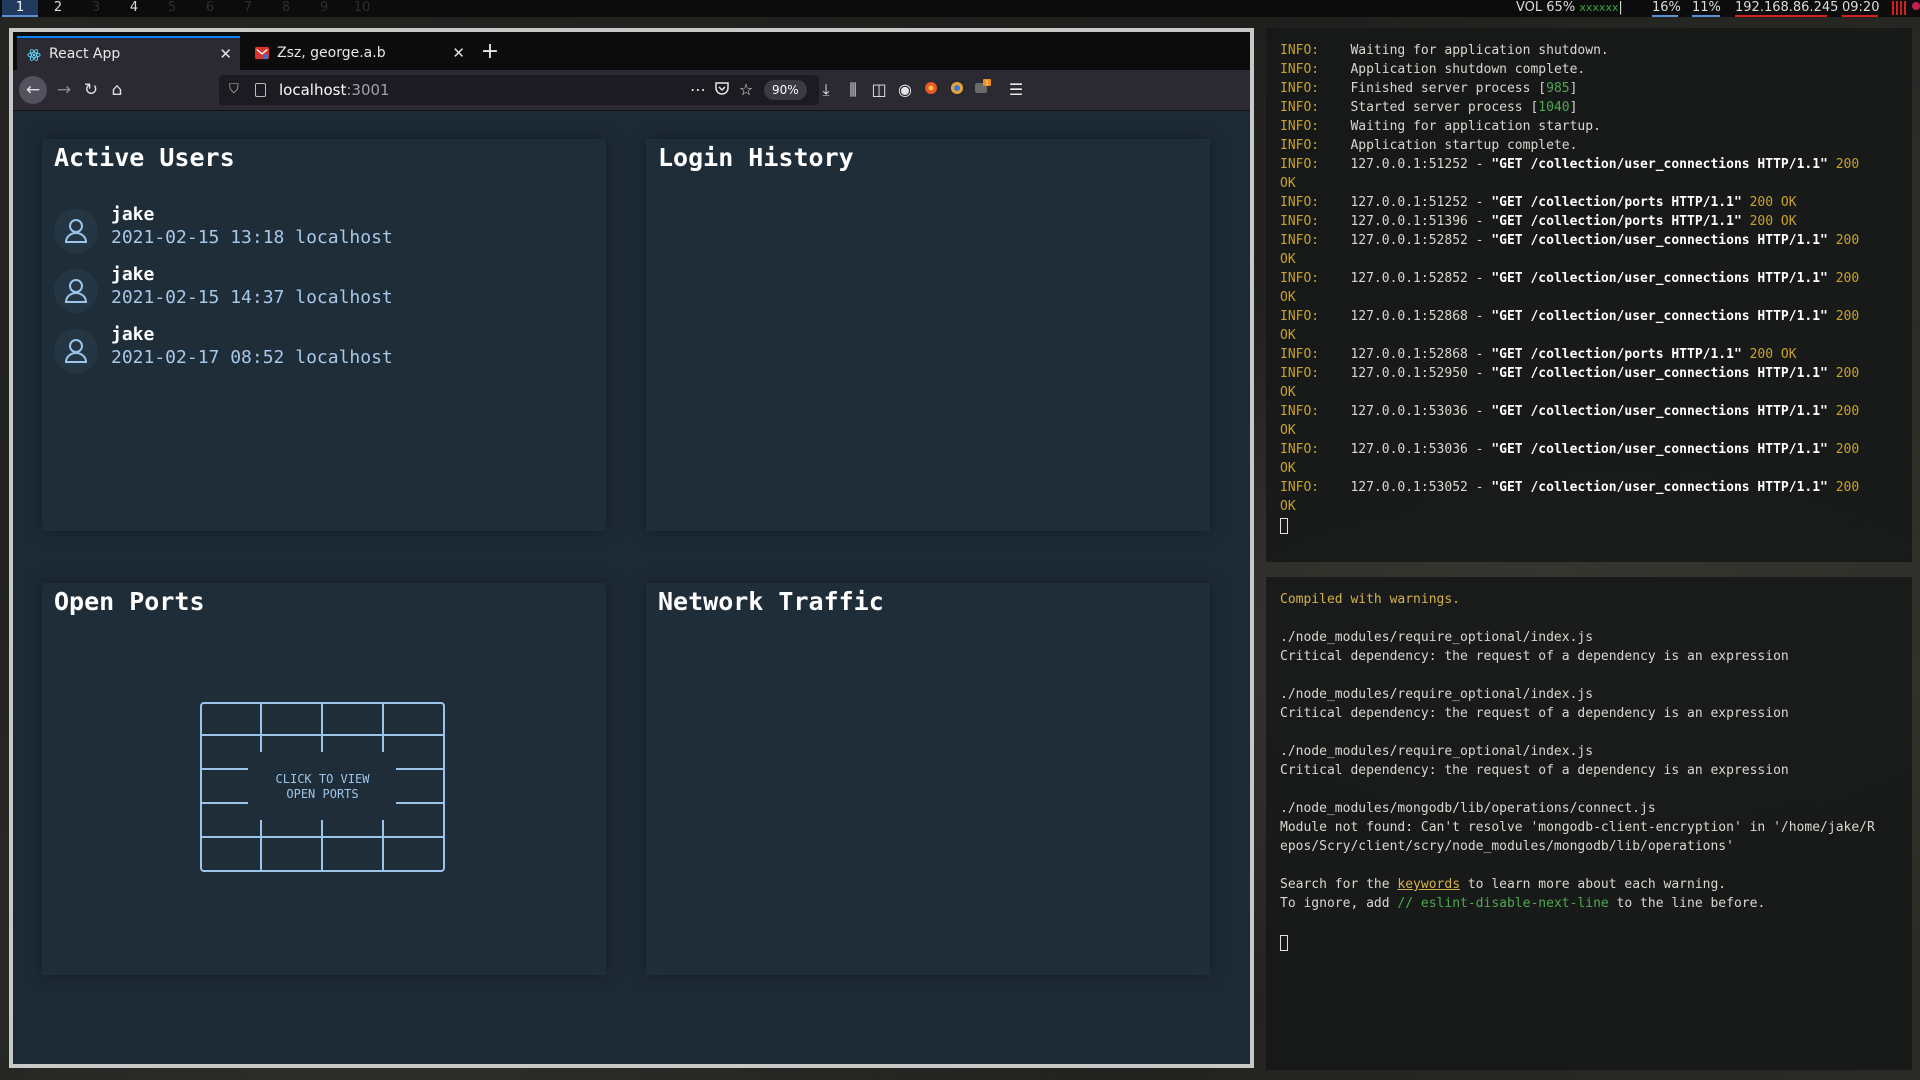 The width and height of the screenshot is (1920, 1080). What do you see at coordinates (1503, 903) in the screenshot?
I see `eslint-comment: // eslint-disable-next-line` at bounding box center [1503, 903].